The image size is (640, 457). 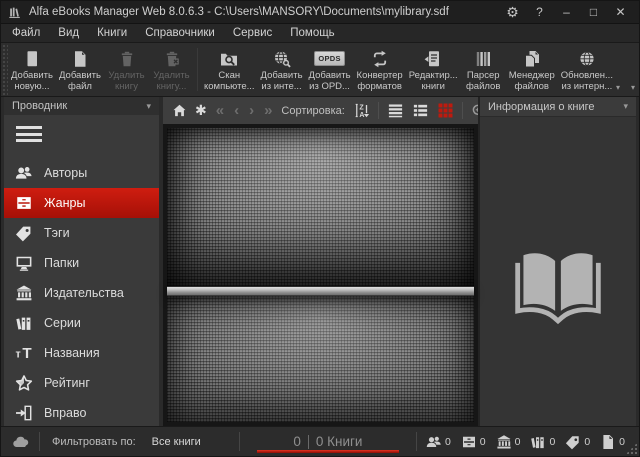 I want to click on stat-files: 0, so click(x=612, y=442).